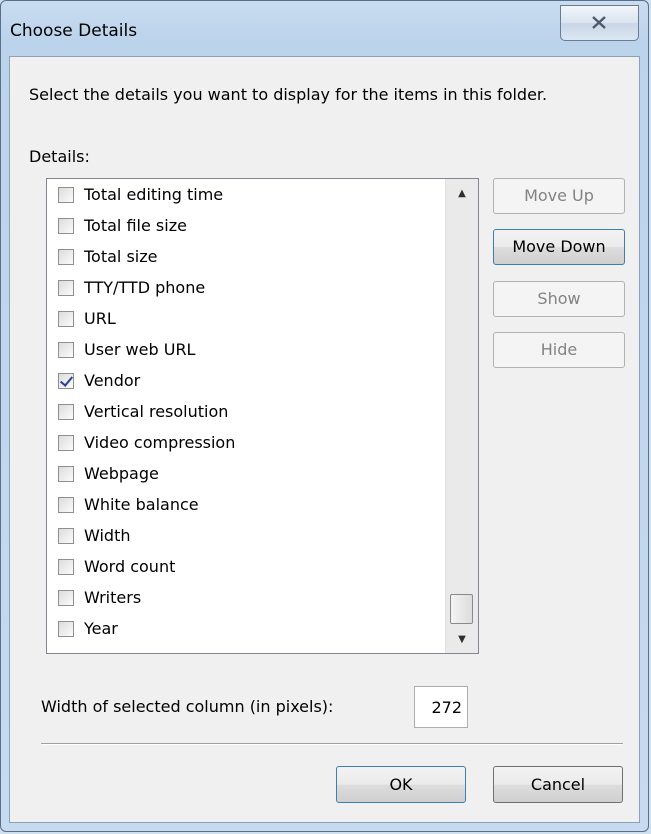 This screenshot has height=834, width=651. I want to click on arrow-up-icon: ▲, so click(462, 193).